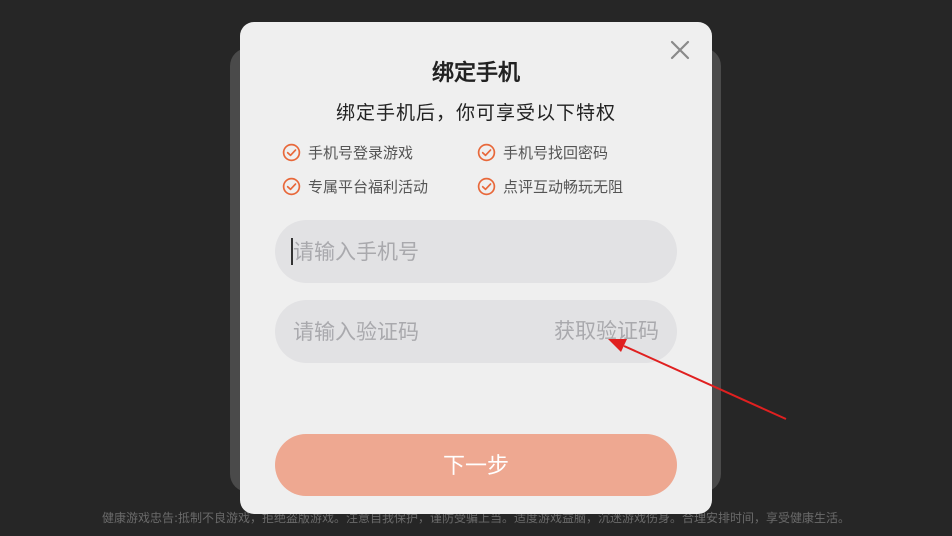 The image size is (952, 536). What do you see at coordinates (361, 153) in the screenshot?
I see `perk-label: 手机号登录游戏` at bounding box center [361, 153].